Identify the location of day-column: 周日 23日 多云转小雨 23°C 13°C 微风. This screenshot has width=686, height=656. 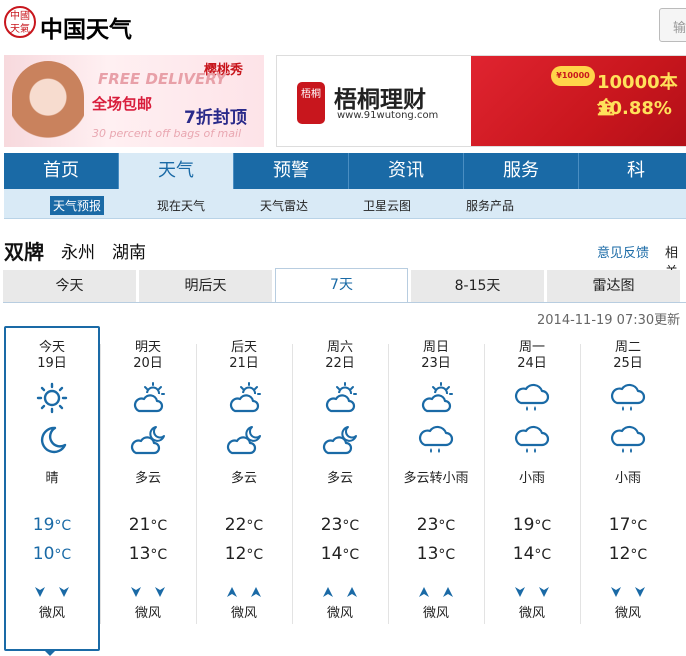
(436, 485).